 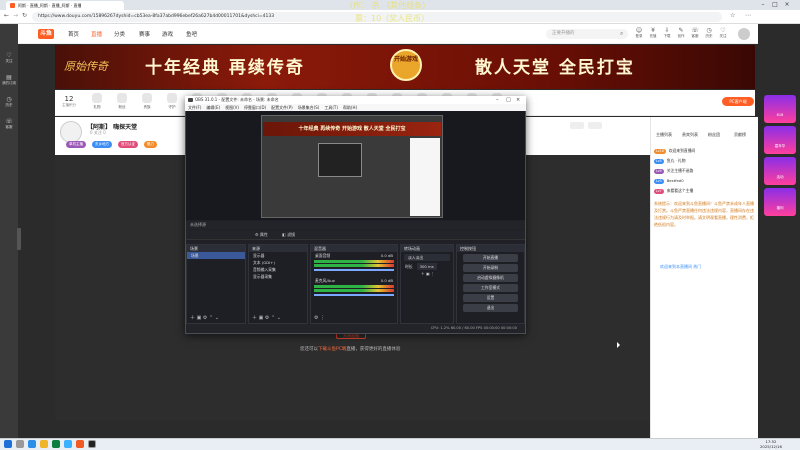 I want to click on streamer-tag: 官方认证, so click(x=128, y=144).